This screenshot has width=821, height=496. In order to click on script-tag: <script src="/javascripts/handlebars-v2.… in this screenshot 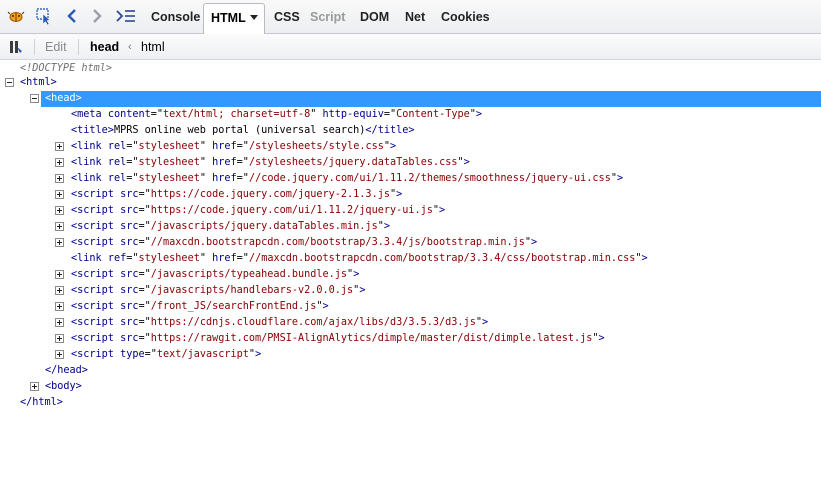, I will do `click(218, 291)`.